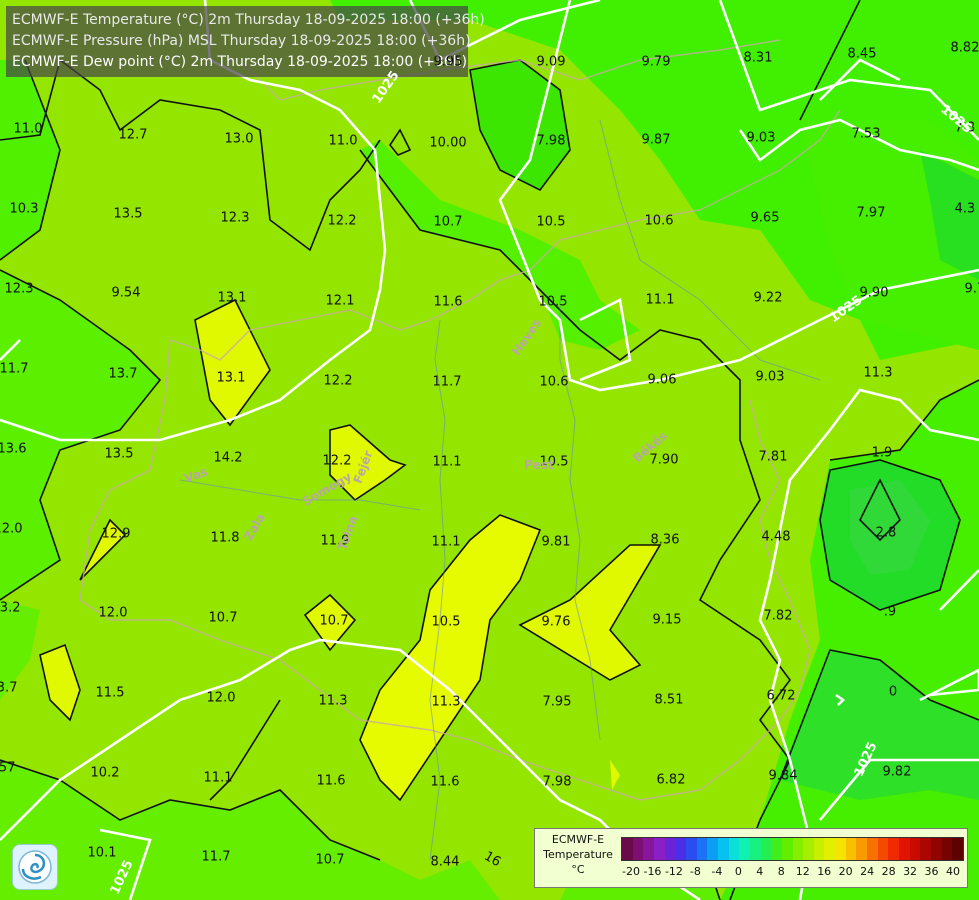  Describe the element at coordinates (717, 871) in the screenshot. I see `legend-tick-label: -4` at that location.